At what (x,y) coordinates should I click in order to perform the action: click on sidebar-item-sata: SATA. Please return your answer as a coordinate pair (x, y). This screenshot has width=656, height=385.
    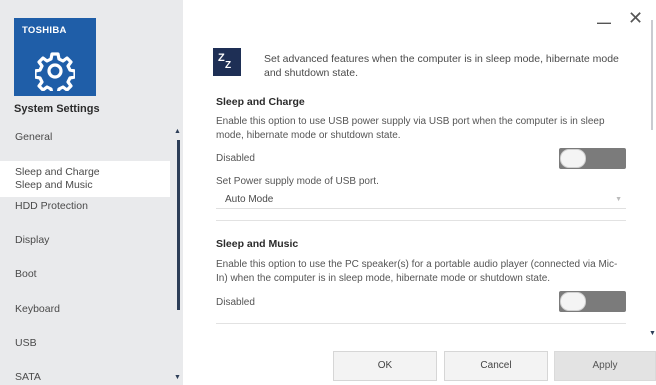
    Looking at the image, I should click on (85, 377).